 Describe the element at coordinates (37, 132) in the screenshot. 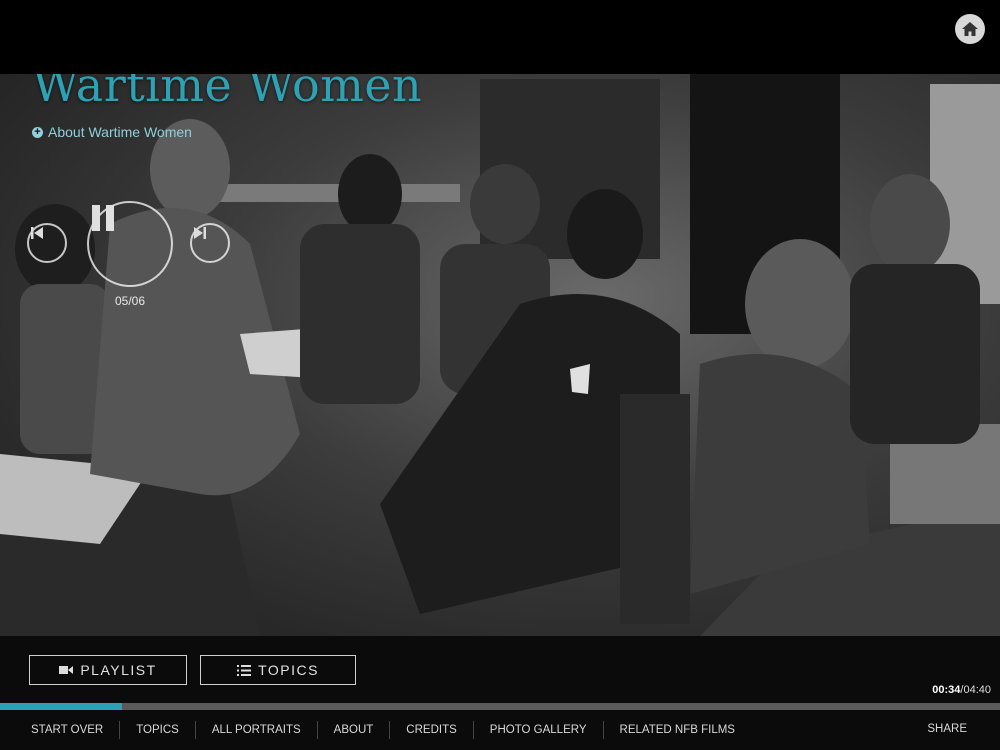

I see `plus-circle-icon: +` at that location.